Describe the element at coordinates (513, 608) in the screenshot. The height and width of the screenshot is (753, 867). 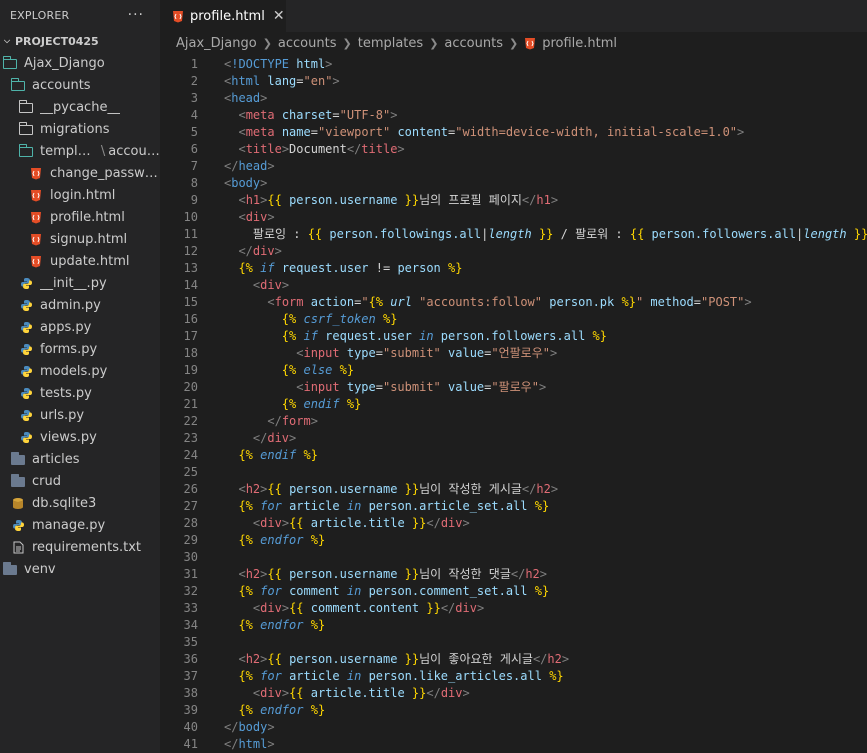
I see `code-line: 33 <div>{{ comment.content }}</div>` at that location.